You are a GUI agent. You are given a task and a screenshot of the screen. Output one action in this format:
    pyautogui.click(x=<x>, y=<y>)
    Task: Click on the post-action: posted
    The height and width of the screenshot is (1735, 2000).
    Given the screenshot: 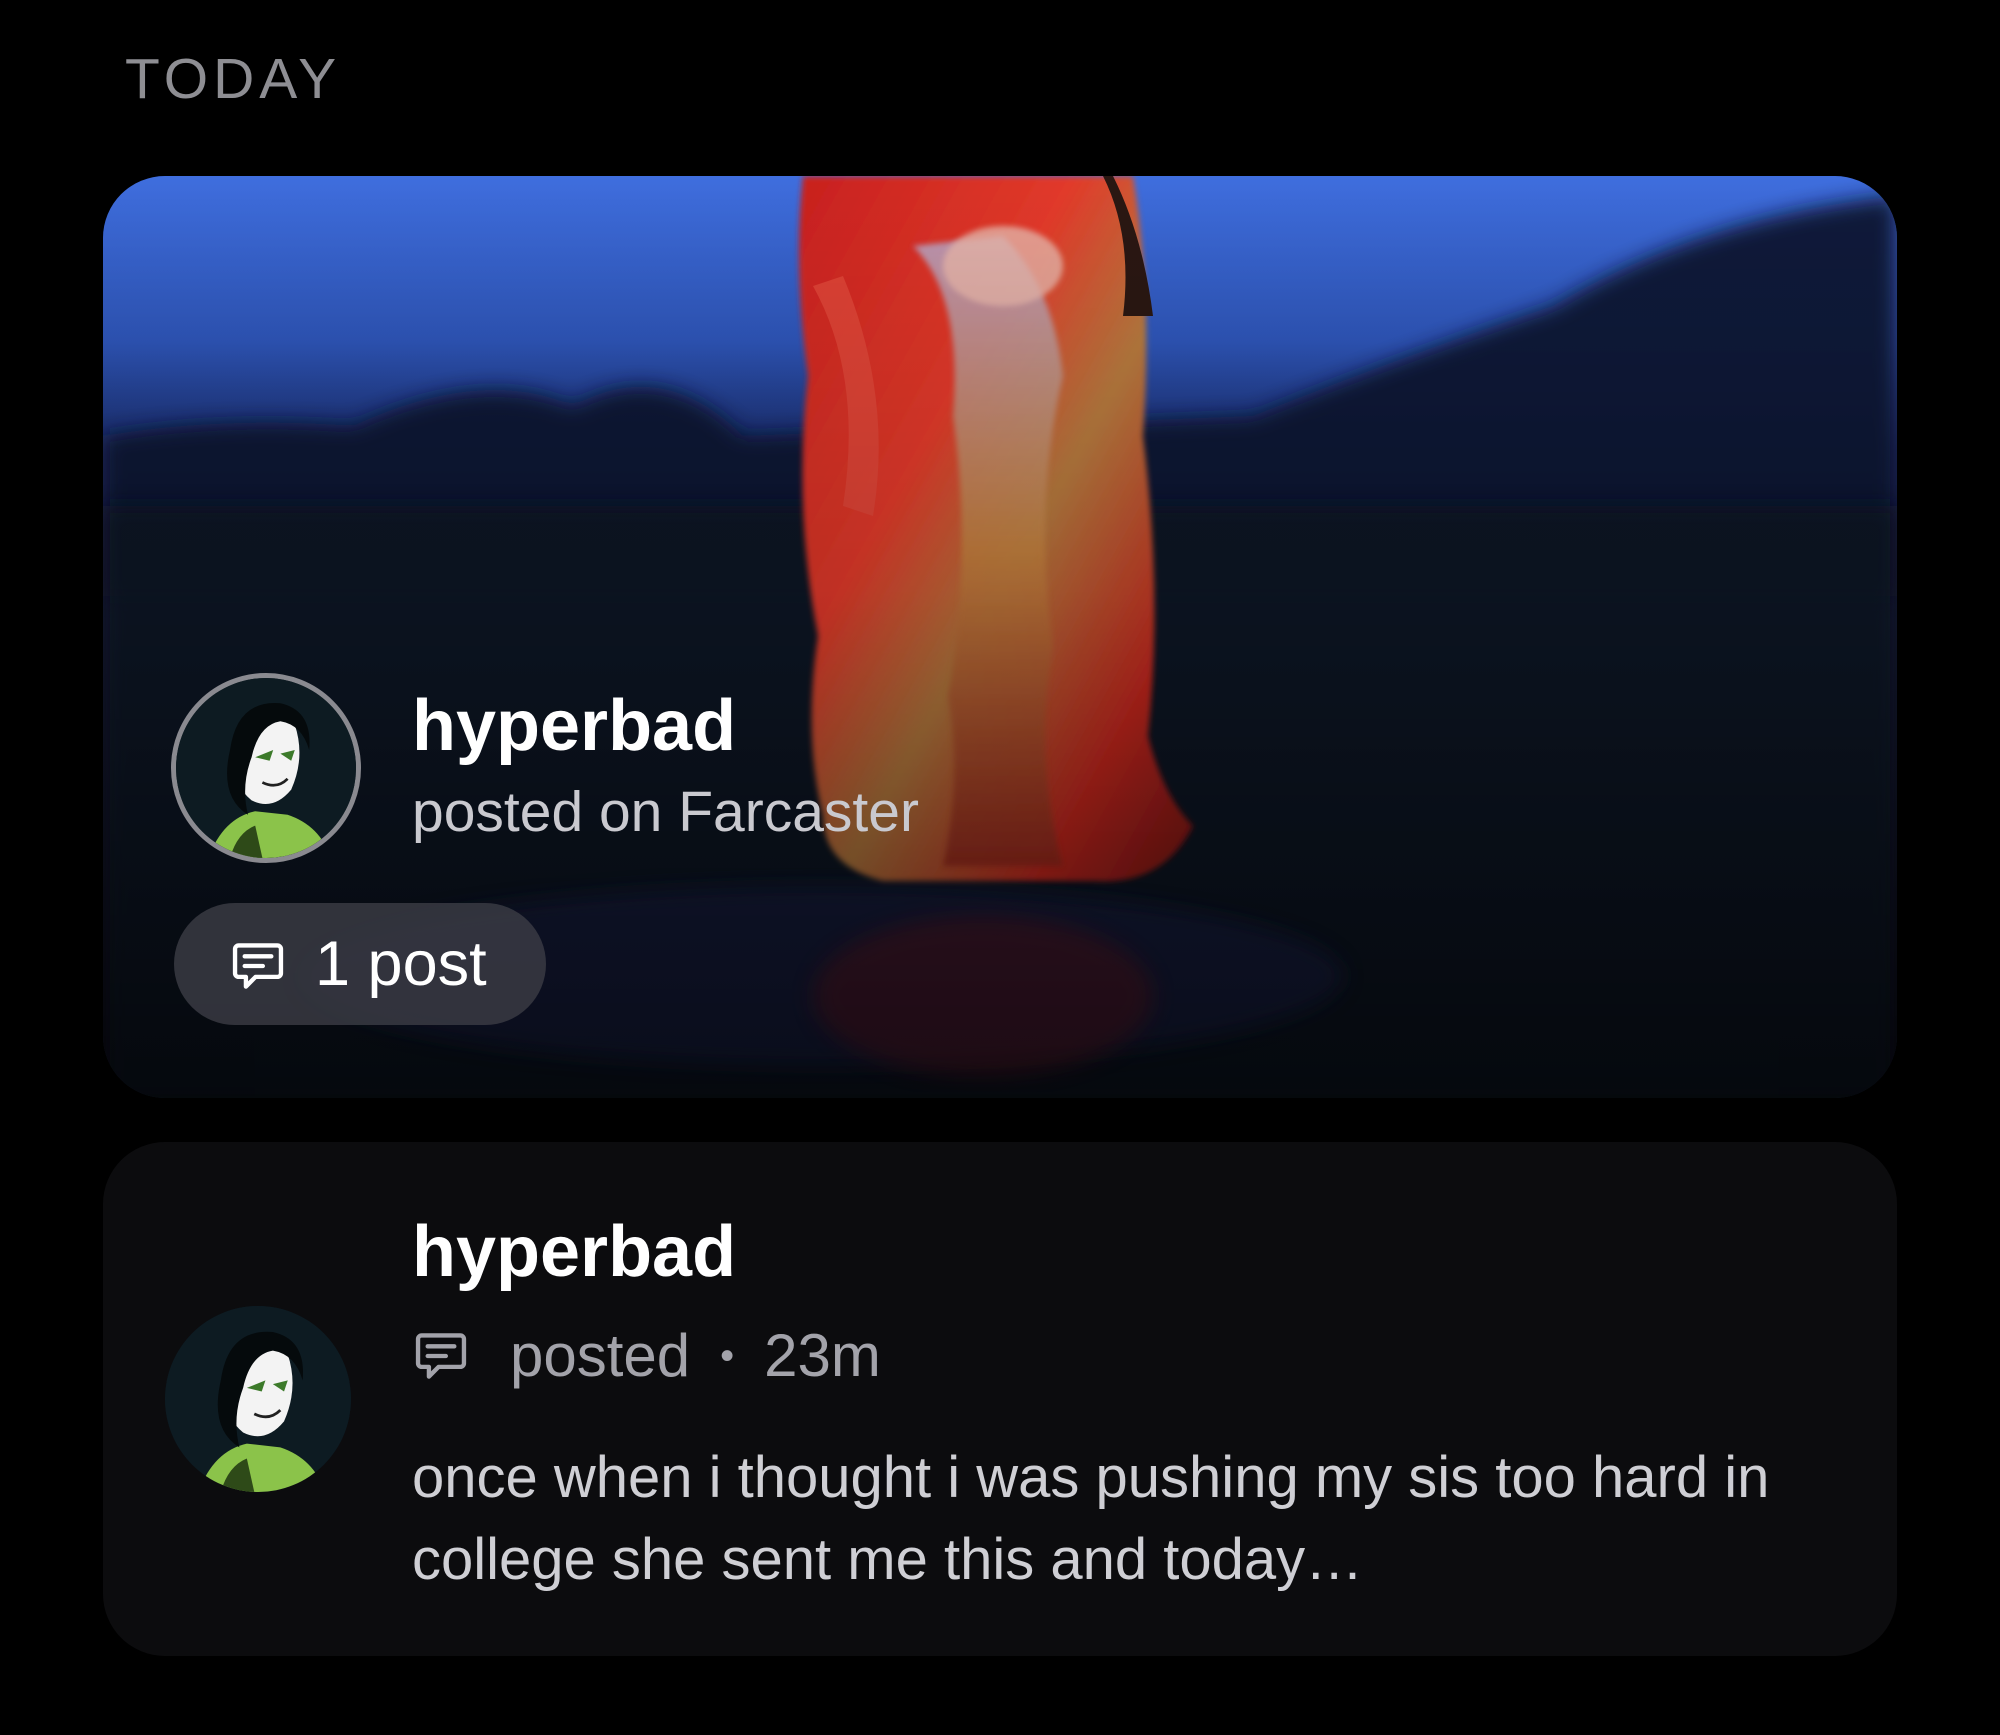 What is the action you would take?
    pyautogui.click(x=600, y=1355)
    